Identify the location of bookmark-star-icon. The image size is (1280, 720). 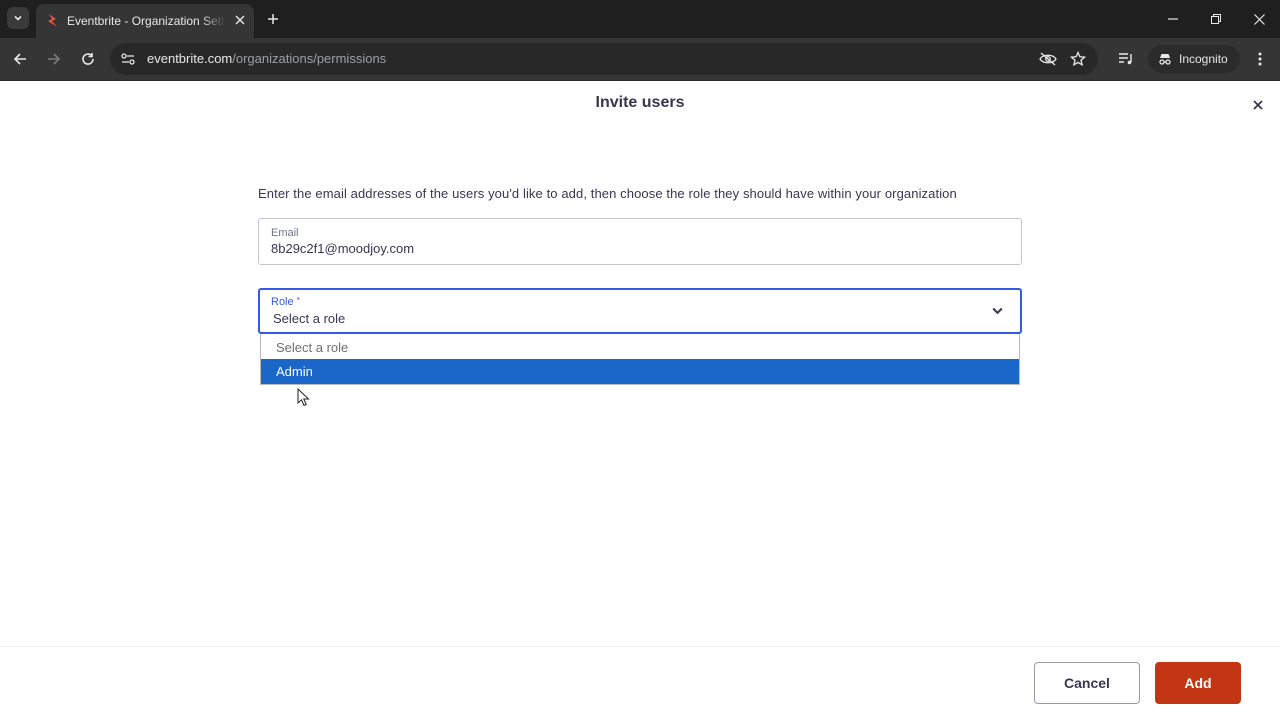
(1078, 59).